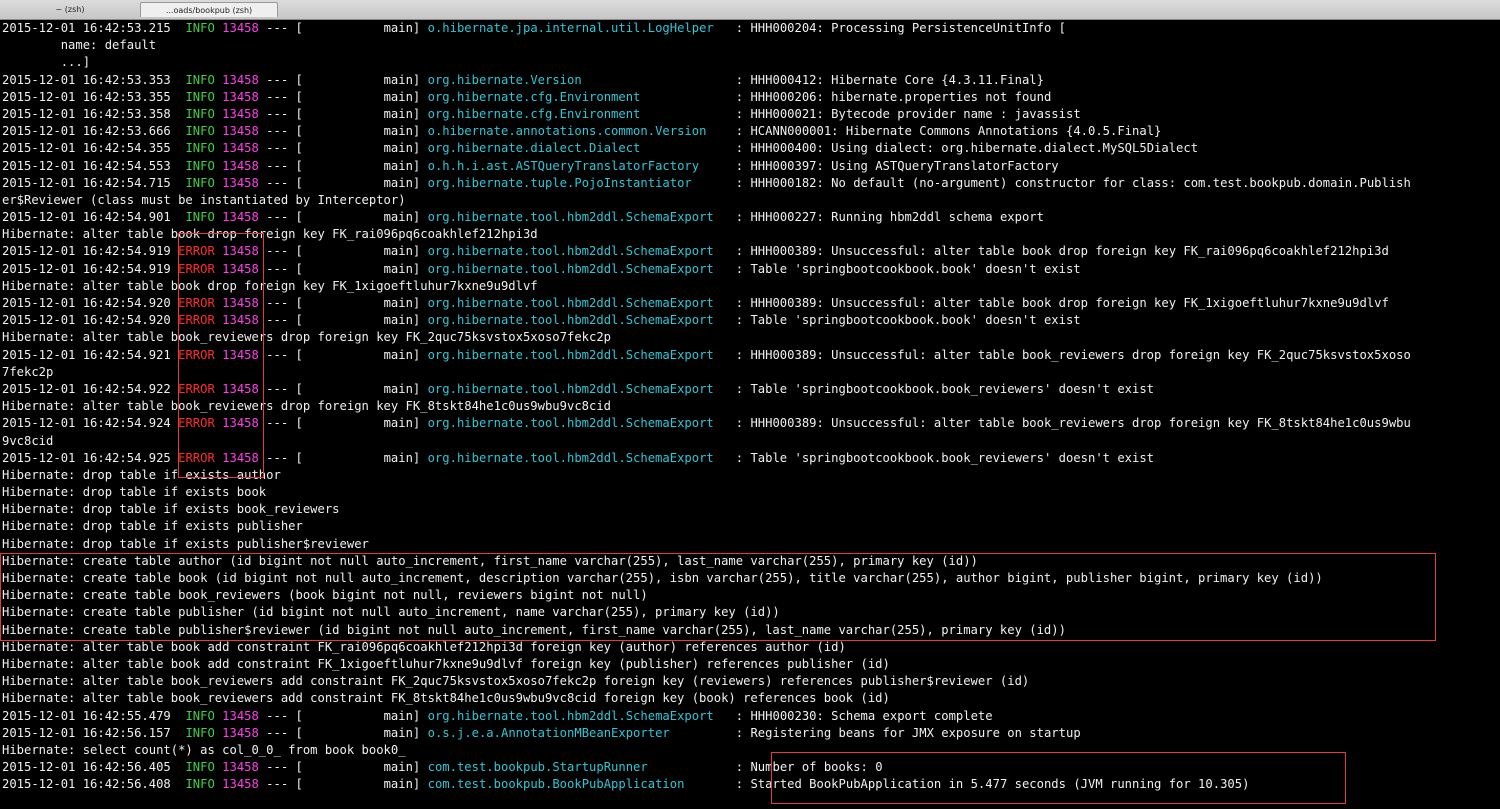  Describe the element at coordinates (750, 492) in the screenshot. I see `log-line: Hibernate: drop table if exists book` at that location.